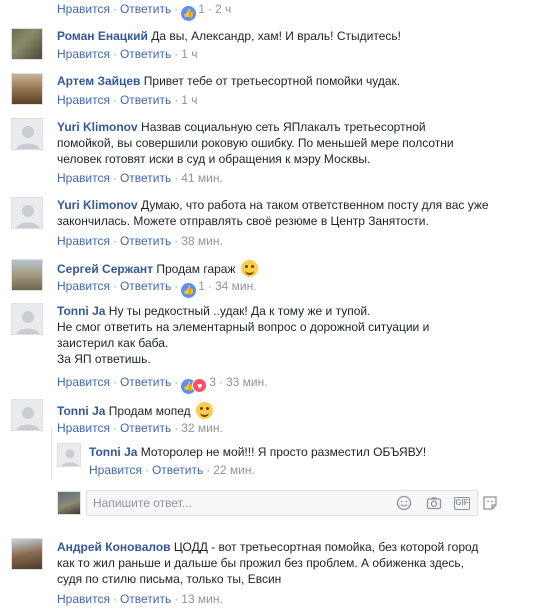  What do you see at coordinates (196, 269) in the screenshot?
I see `comment-text: Продам гараж` at bounding box center [196, 269].